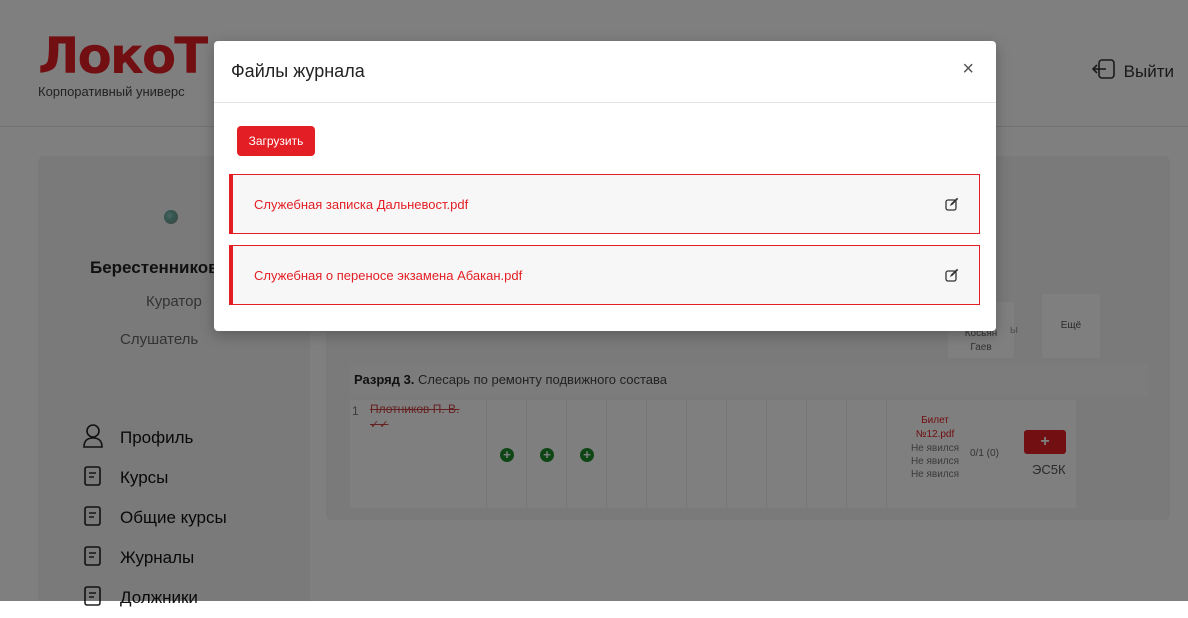 This screenshot has width=1188, height=618. What do you see at coordinates (605, 72) in the screenshot?
I see `modal-header: Файлы журнала ×` at bounding box center [605, 72].